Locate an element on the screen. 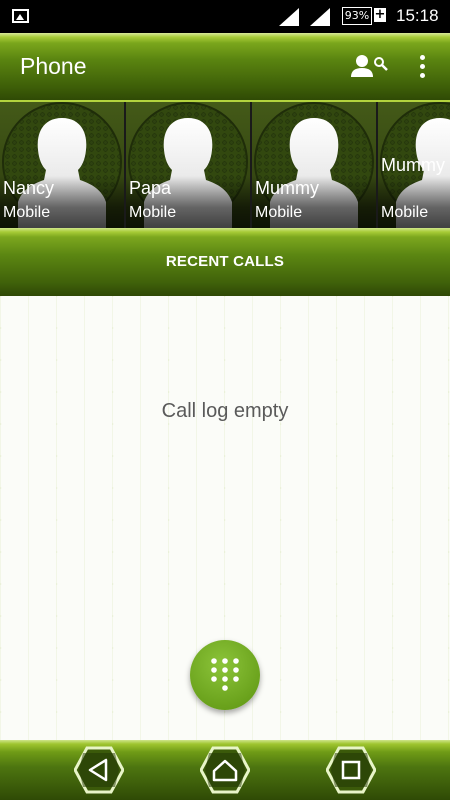  clock: 15:18 is located at coordinates (417, 15).